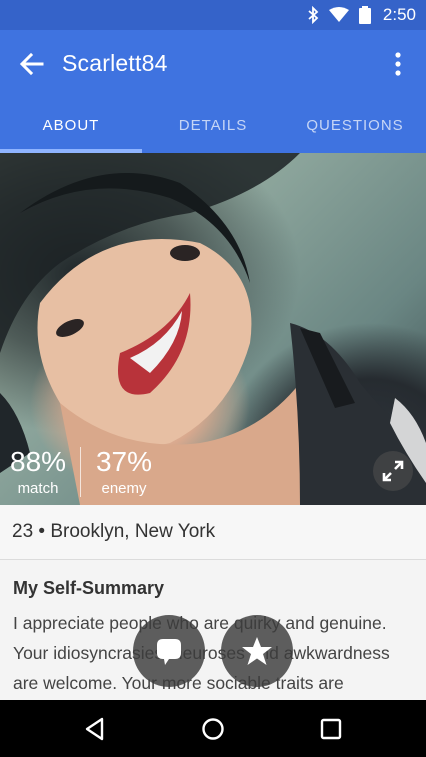 The width and height of the screenshot is (426, 757). I want to click on nav-back-button, so click(95, 729).